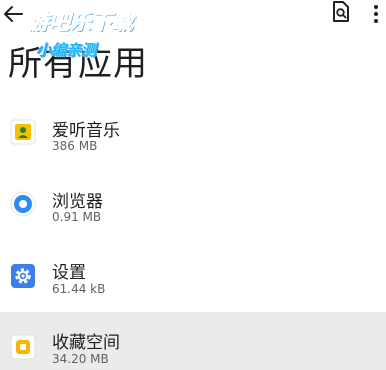 This screenshot has height=370, width=386. I want to click on settings-gear-icon, so click(23, 276).